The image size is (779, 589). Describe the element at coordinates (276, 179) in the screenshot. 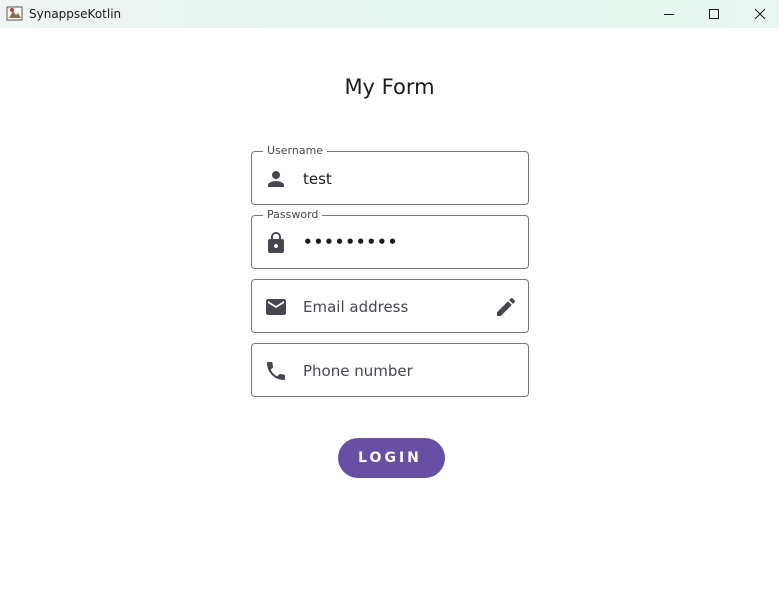

I see `person-icon` at that location.